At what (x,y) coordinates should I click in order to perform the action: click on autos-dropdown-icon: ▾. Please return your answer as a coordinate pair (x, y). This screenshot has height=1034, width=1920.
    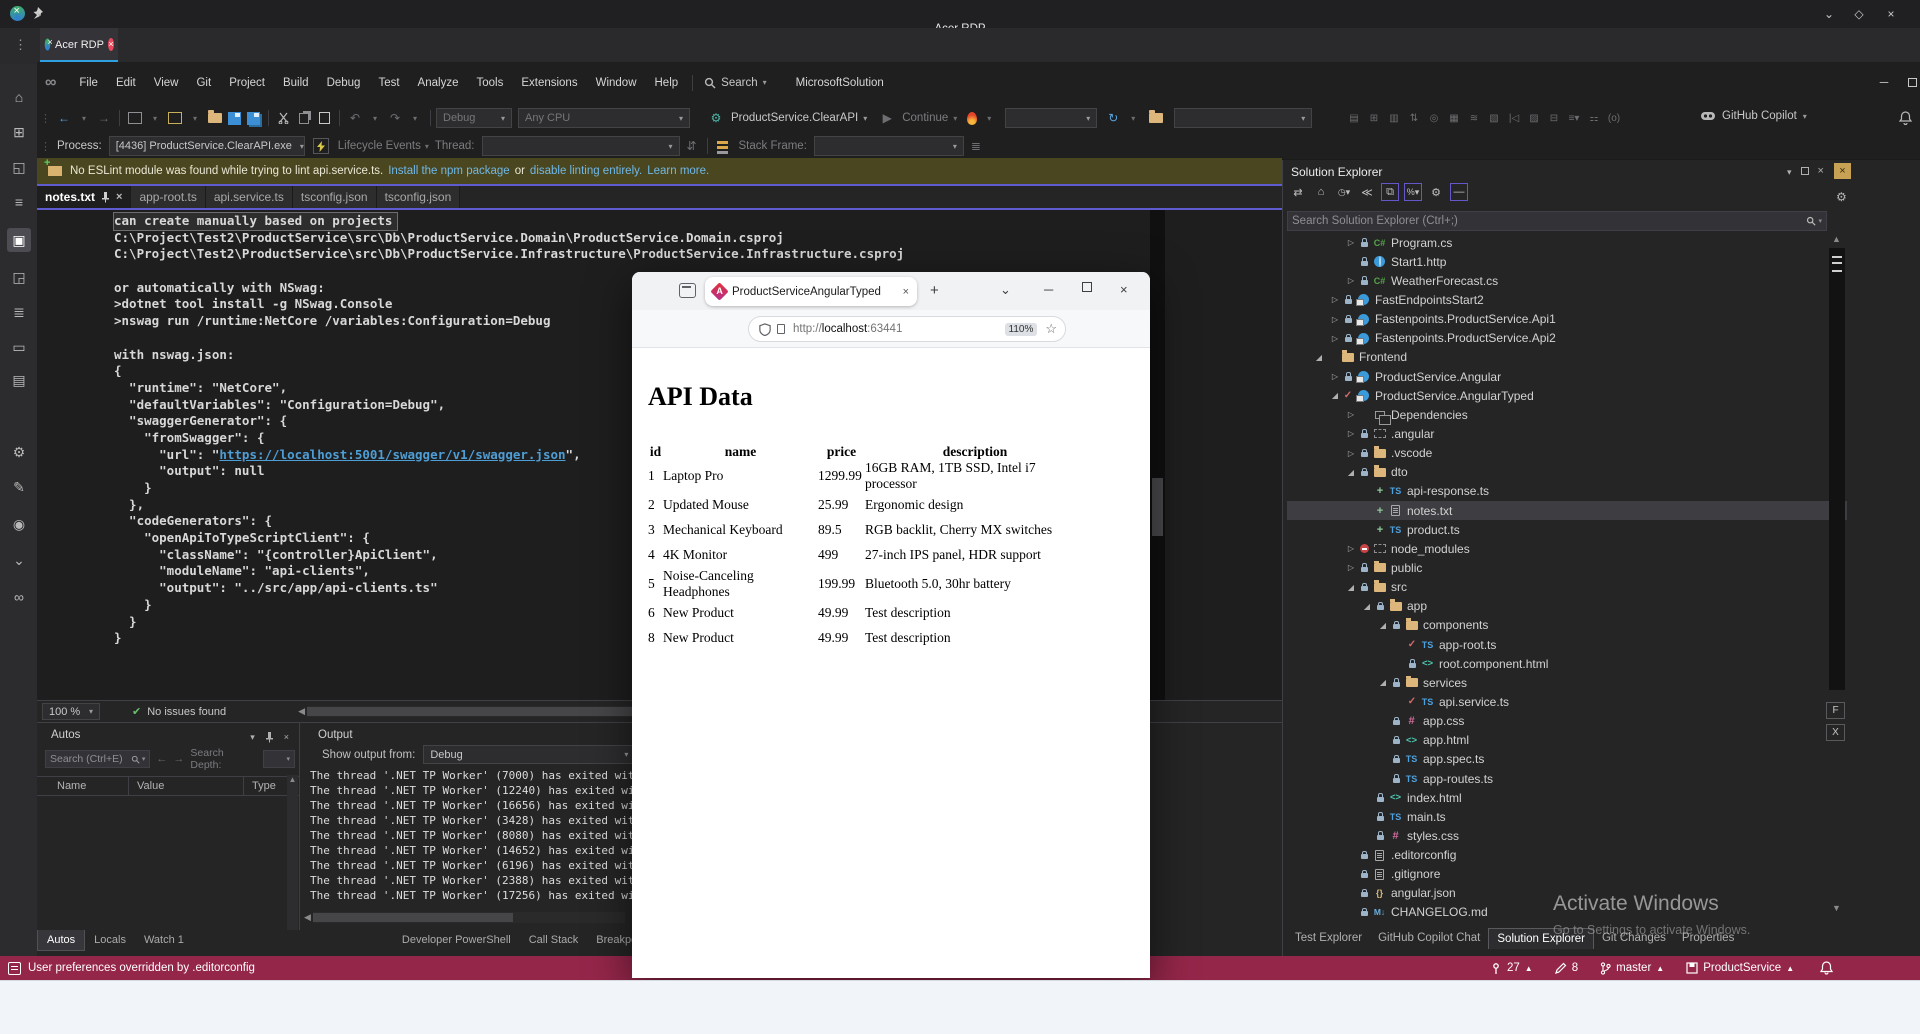
    Looking at the image, I should click on (252, 737).